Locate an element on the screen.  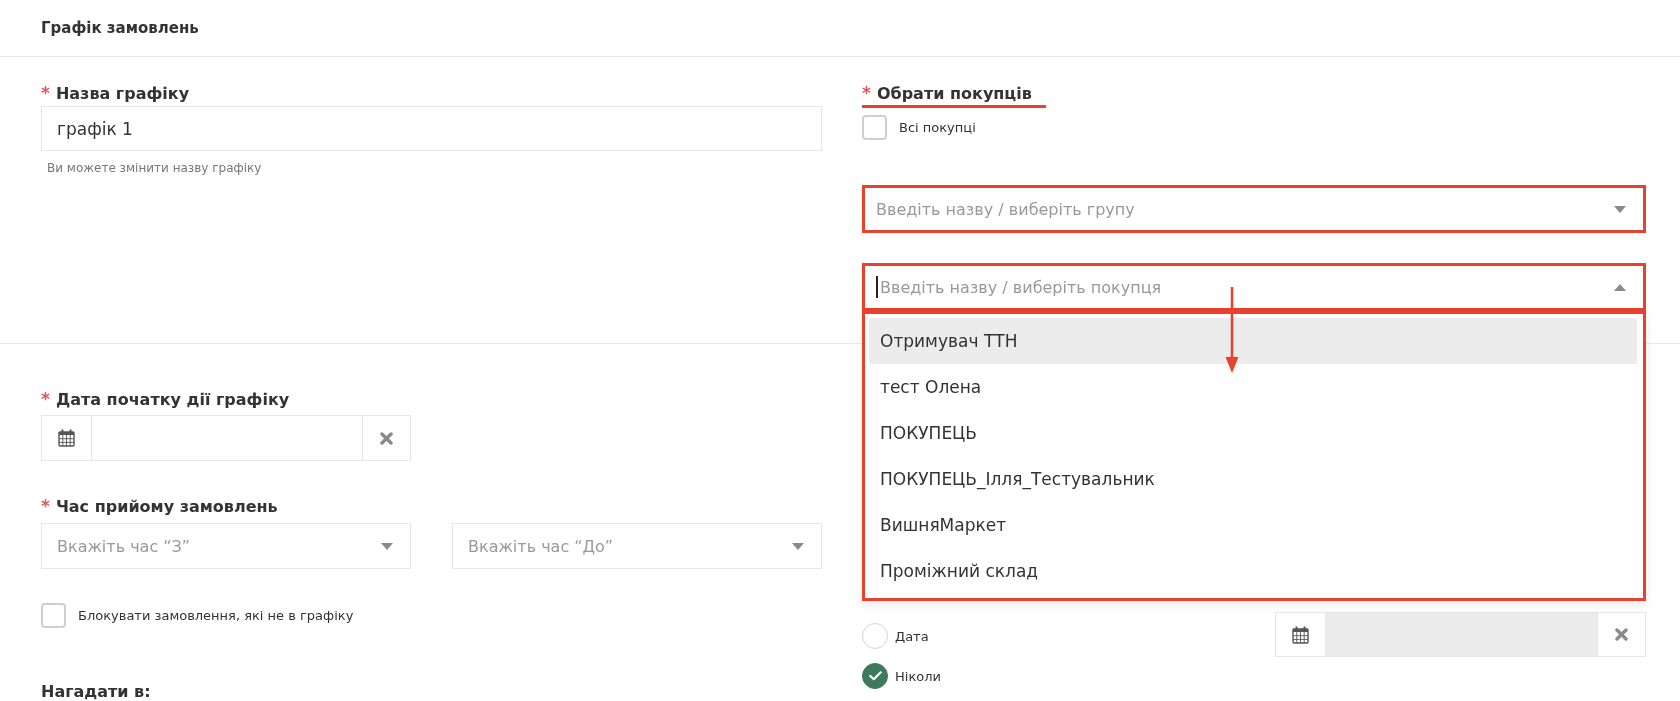
field-label: Час прийому замовлень is located at coordinates (166, 507).